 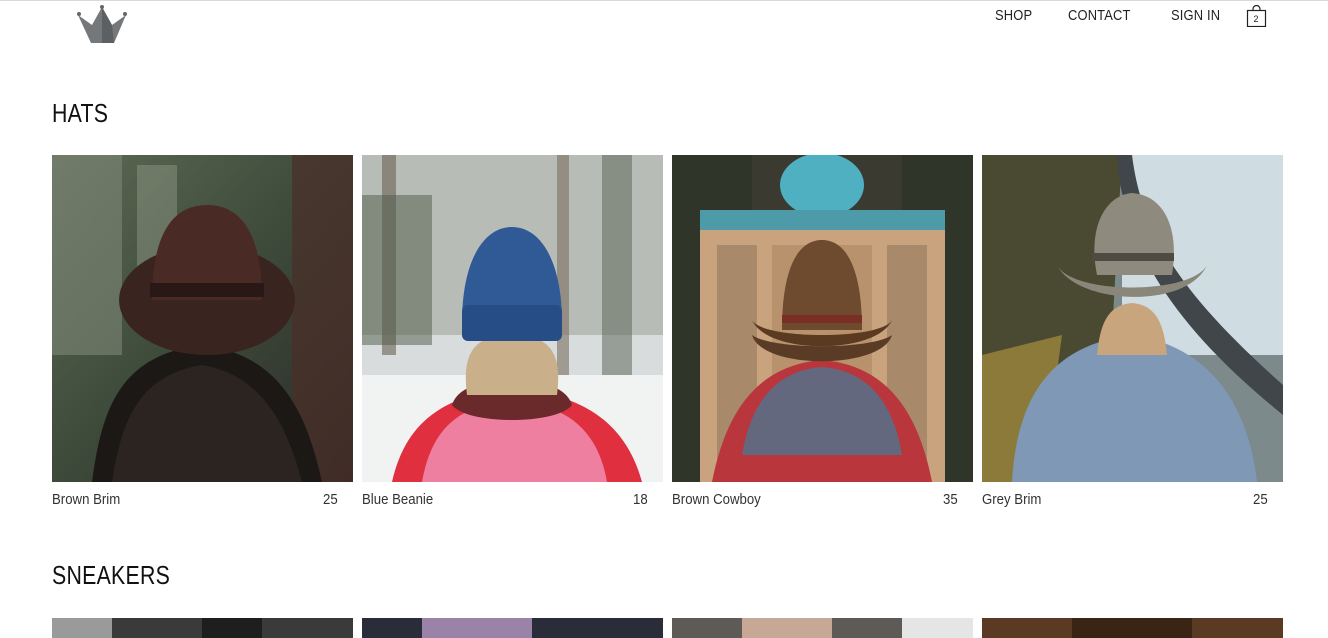 What do you see at coordinates (1256, 19) in the screenshot?
I see `cart-count: 2` at bounding box center [1256, 19].